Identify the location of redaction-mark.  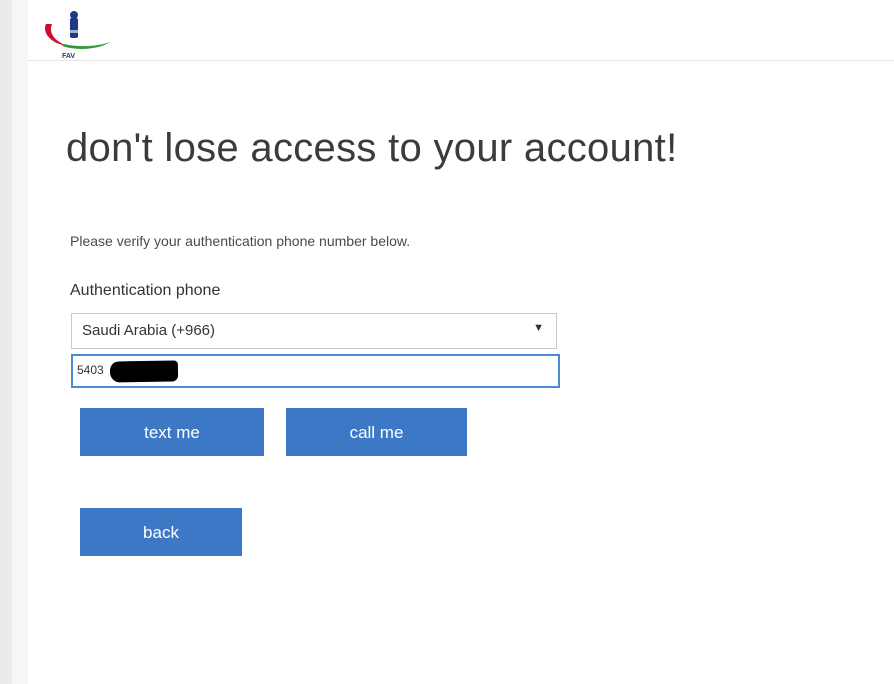
(144, 371).